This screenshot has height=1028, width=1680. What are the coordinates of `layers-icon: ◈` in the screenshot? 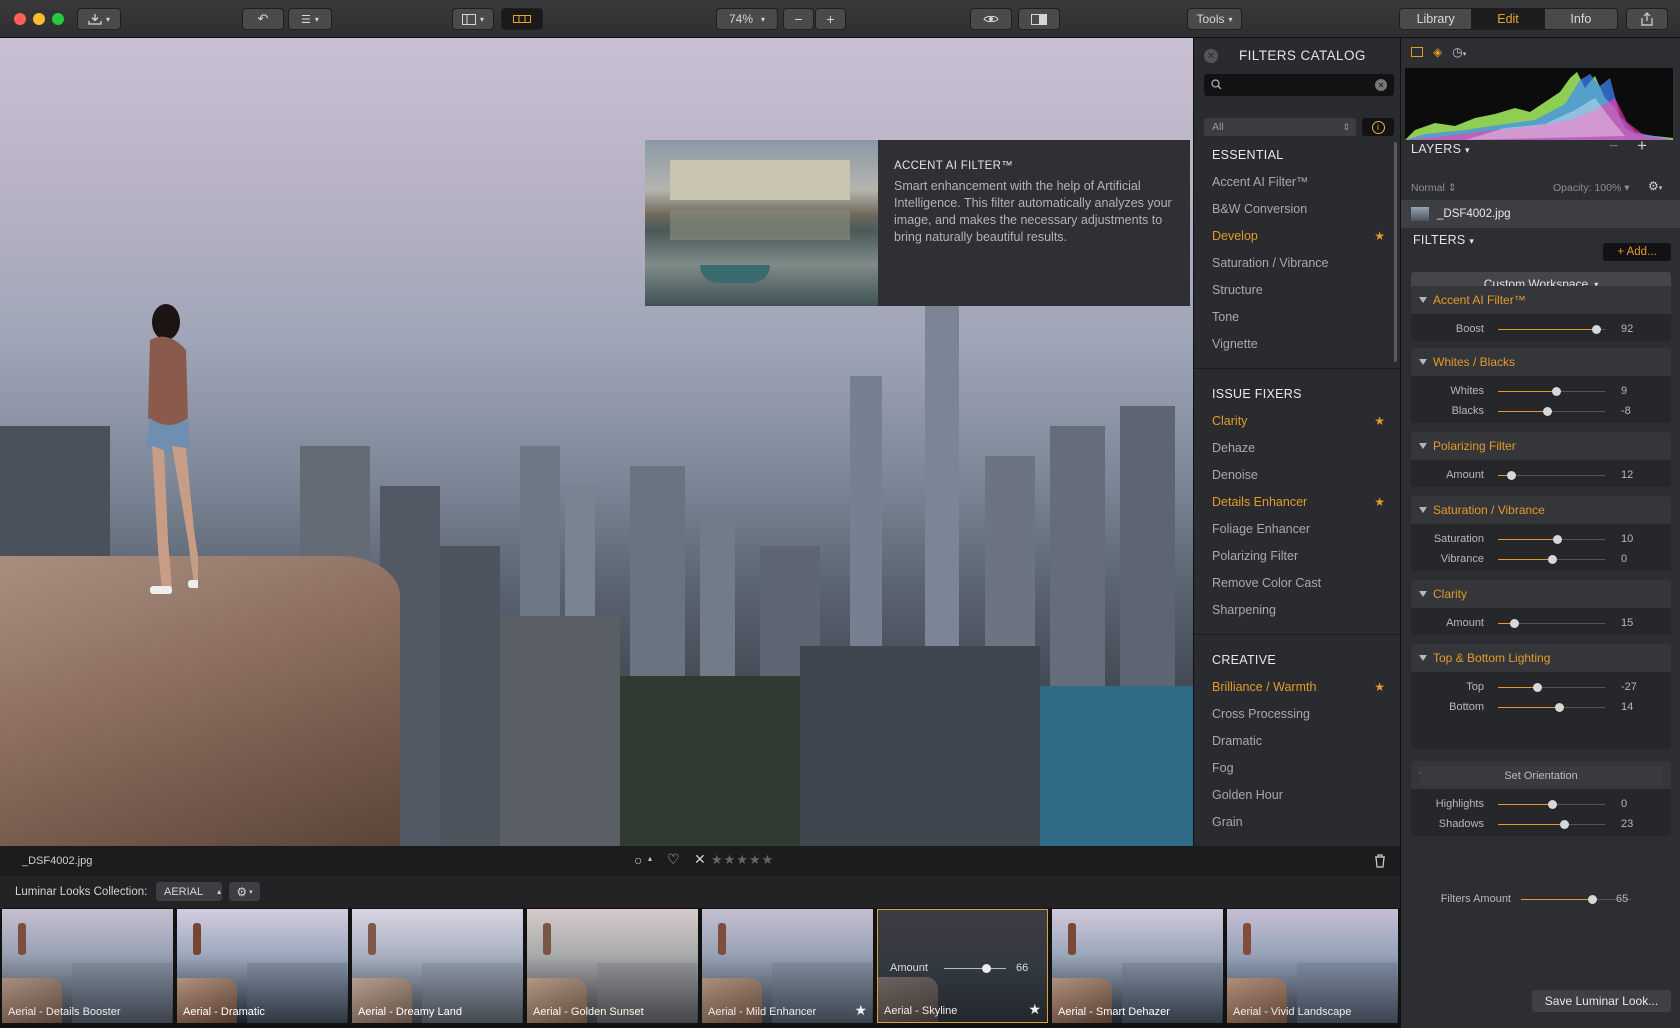 It's located at (1437, 52).